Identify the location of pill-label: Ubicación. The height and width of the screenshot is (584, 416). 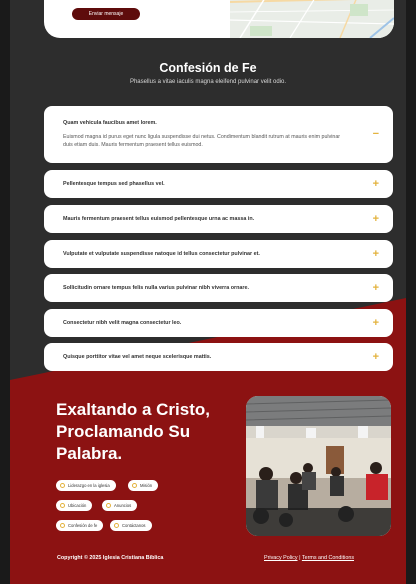
(77, 505).